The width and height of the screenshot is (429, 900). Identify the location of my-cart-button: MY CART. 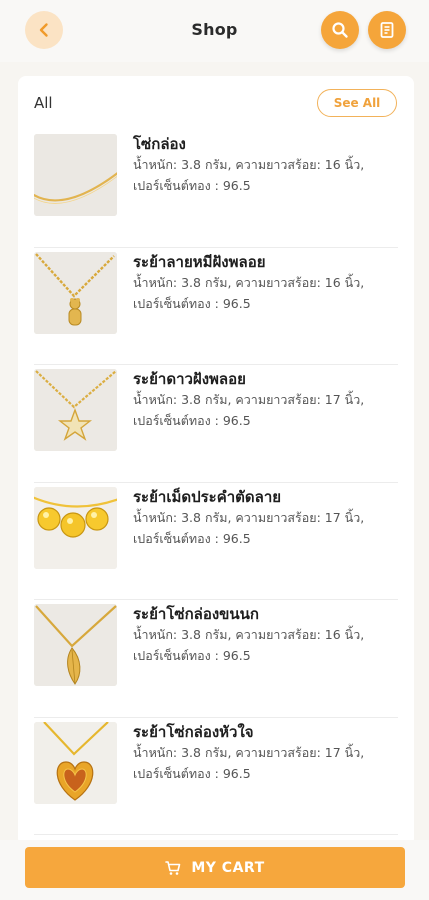
(215, 867).